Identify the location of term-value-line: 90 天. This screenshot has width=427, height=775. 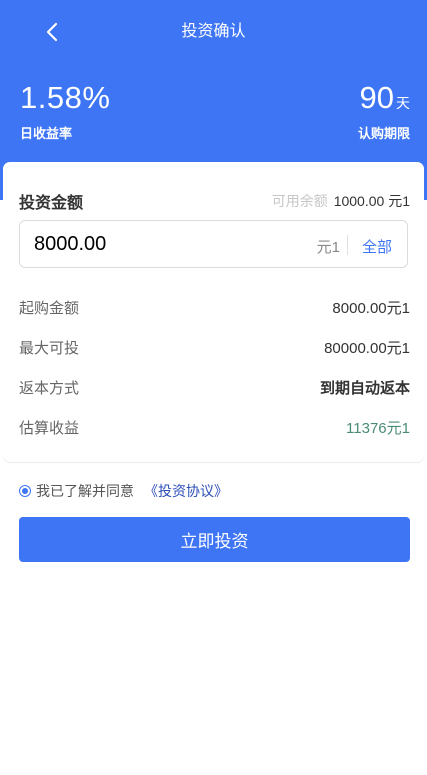
(384, 98).